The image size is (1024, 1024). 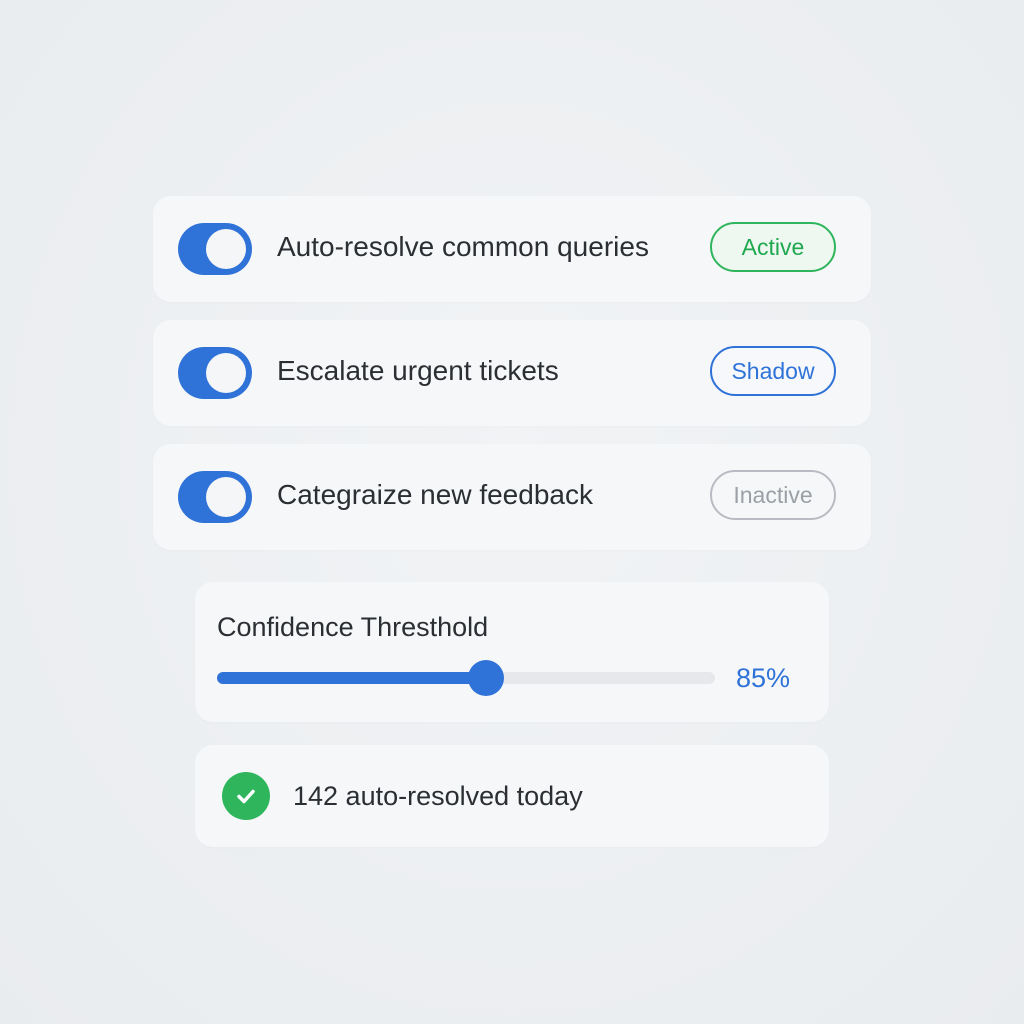 What do you see at coordinates (353, 627) in the screenshot?
I see `threshold-title: Confidence Thresthold` at bounding box center [353, 627].